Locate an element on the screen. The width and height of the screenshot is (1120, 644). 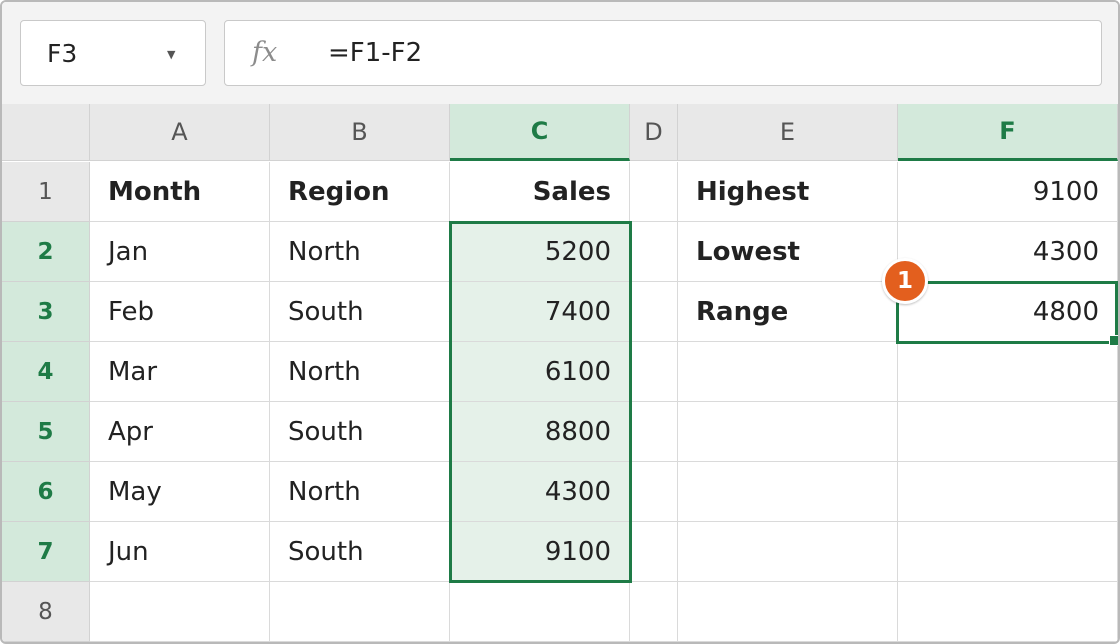
cell-f7 is located at coordinates (1008, 552).